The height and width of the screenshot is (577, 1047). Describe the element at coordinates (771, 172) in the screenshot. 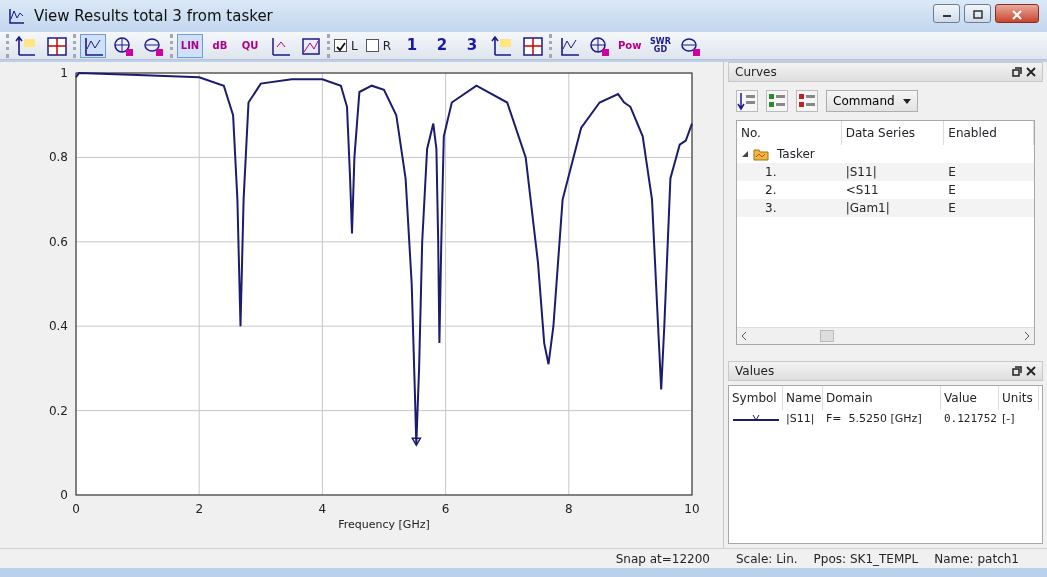

I see `table-cell-text: 1.` at that location.